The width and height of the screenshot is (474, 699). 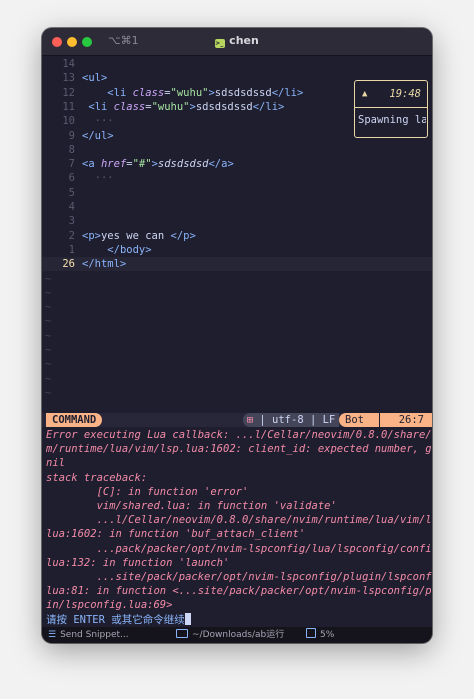 What do you see at coordinates (71, 192) in the screenshot?
I see `line-number: 5` at bounding box center [71, 192].